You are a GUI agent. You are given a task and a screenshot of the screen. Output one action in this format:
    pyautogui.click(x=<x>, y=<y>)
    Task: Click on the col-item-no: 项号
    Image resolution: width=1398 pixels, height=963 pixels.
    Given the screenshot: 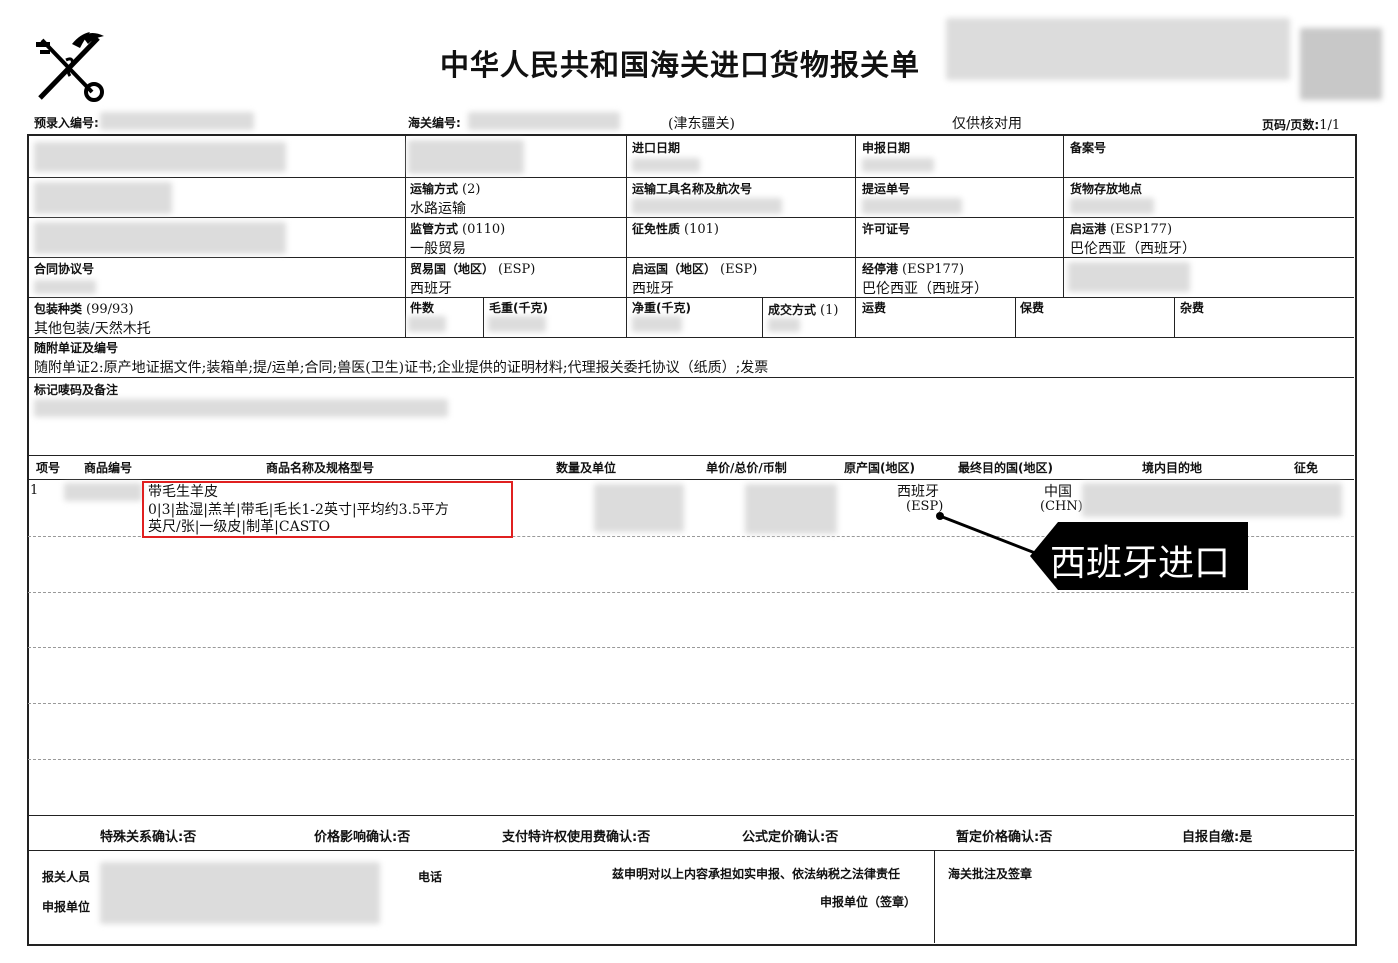 What is the action you would take?
    pyautogui.click(x=48, y=468)
    